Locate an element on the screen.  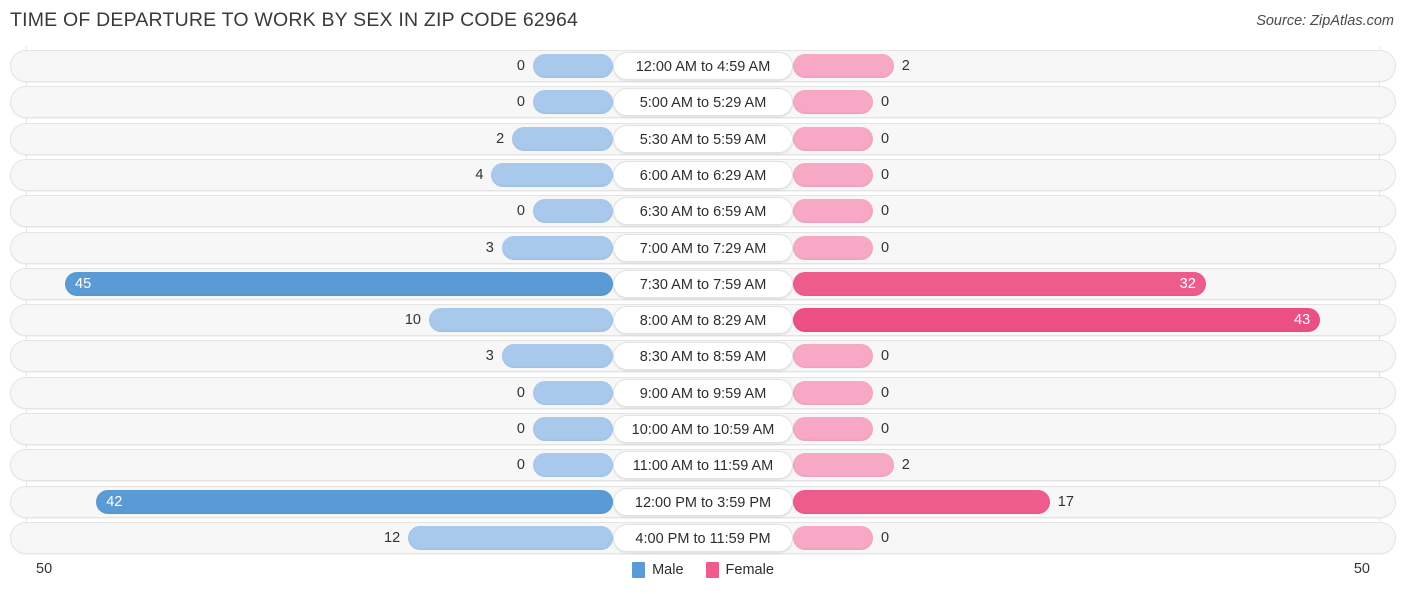
row-category-label: 8:00 AM to 8:29 AM is located at coordinates (703, 320).